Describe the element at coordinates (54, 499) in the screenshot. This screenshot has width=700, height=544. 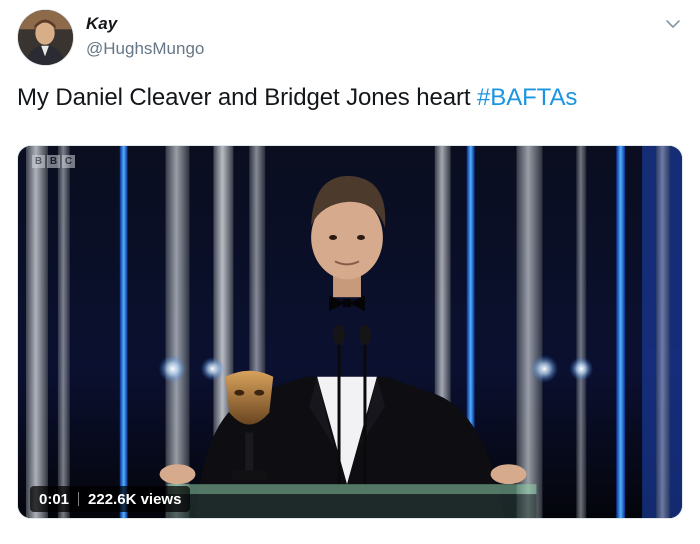
I see `video-timestamp: 0:01` at that location.